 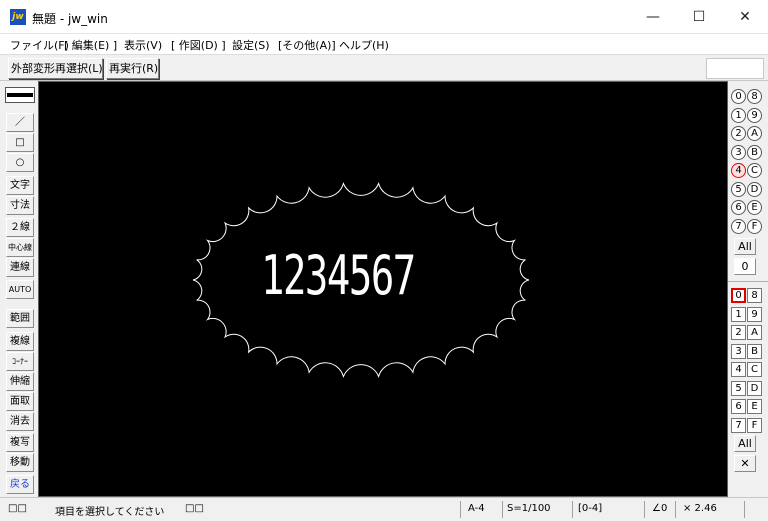 I want to click on layer-group-button: 4, so click(x=738, y=170).